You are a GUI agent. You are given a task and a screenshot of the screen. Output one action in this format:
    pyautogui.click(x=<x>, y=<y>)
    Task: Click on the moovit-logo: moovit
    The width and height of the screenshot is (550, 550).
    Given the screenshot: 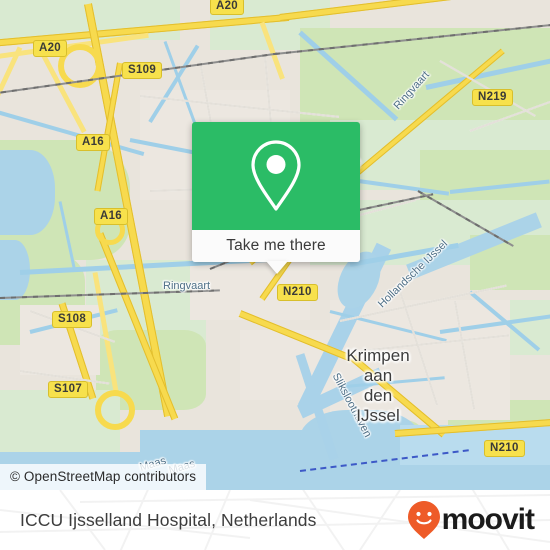 What is the action you would take?
    pyautogui.click(x=471, y=520)
    